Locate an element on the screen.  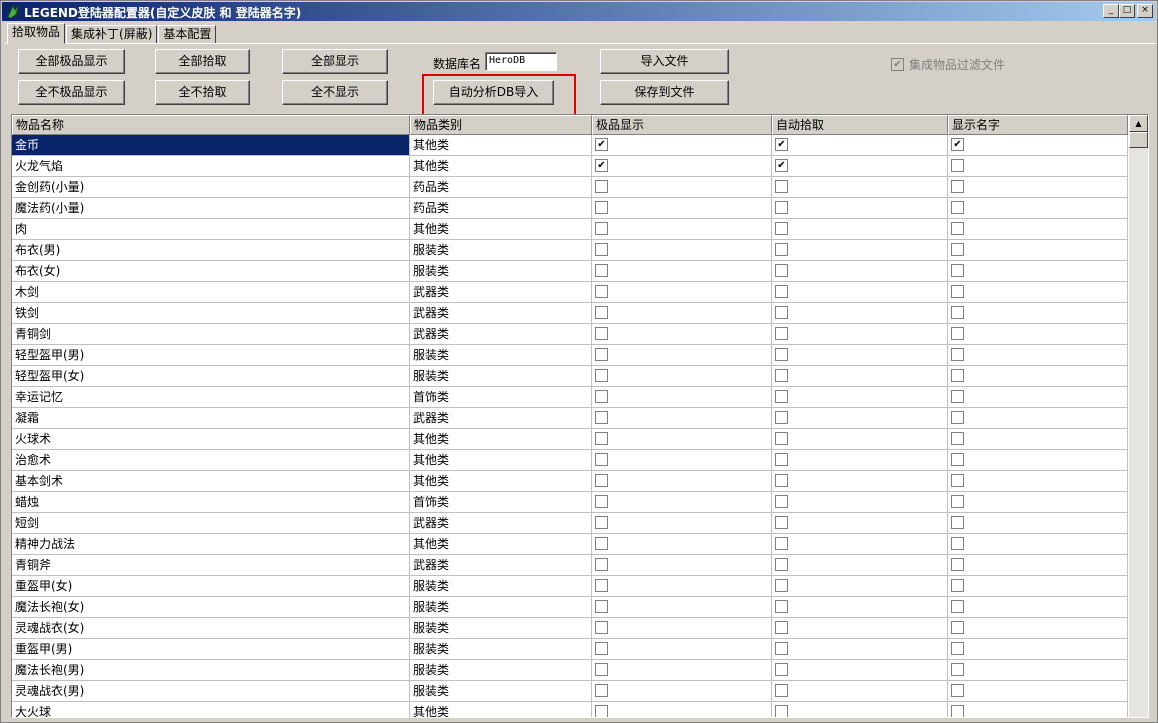
table-row: 魔法长袍(女) 服装类 is located at coordinates (570, 607).